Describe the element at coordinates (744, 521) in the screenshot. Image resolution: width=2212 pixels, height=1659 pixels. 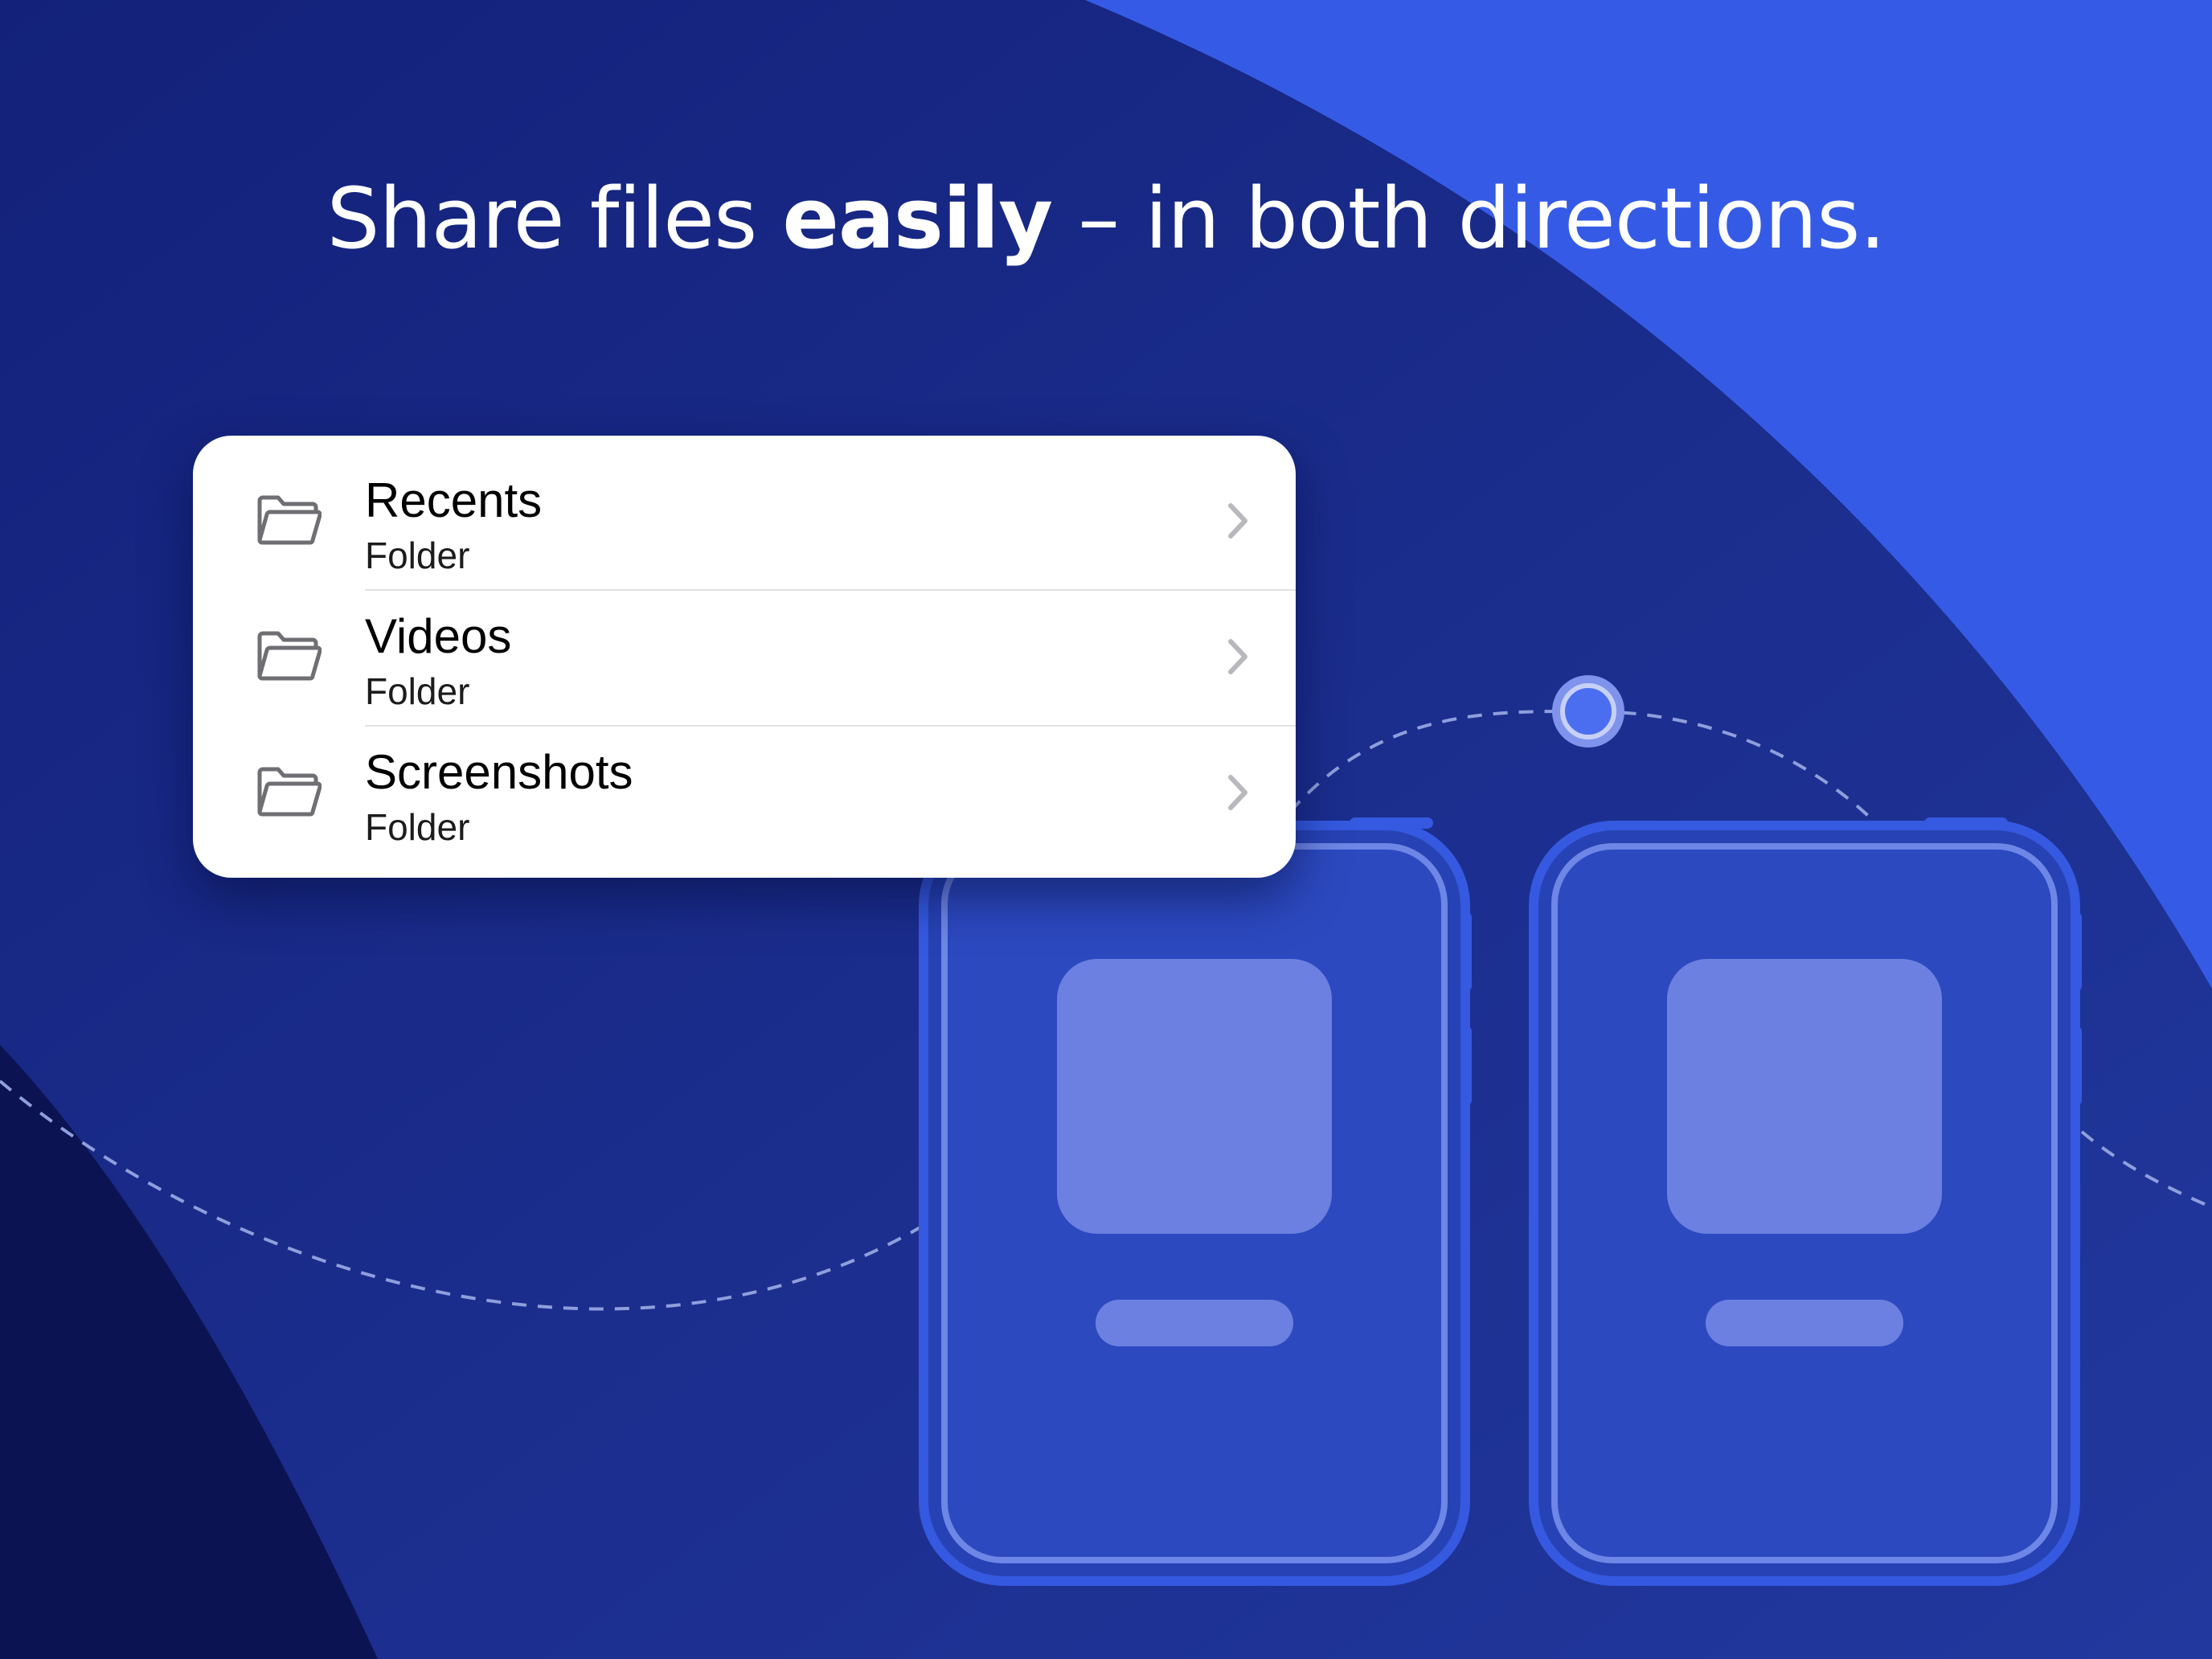
I see `list-item-recents: Recents Folder` at that location.